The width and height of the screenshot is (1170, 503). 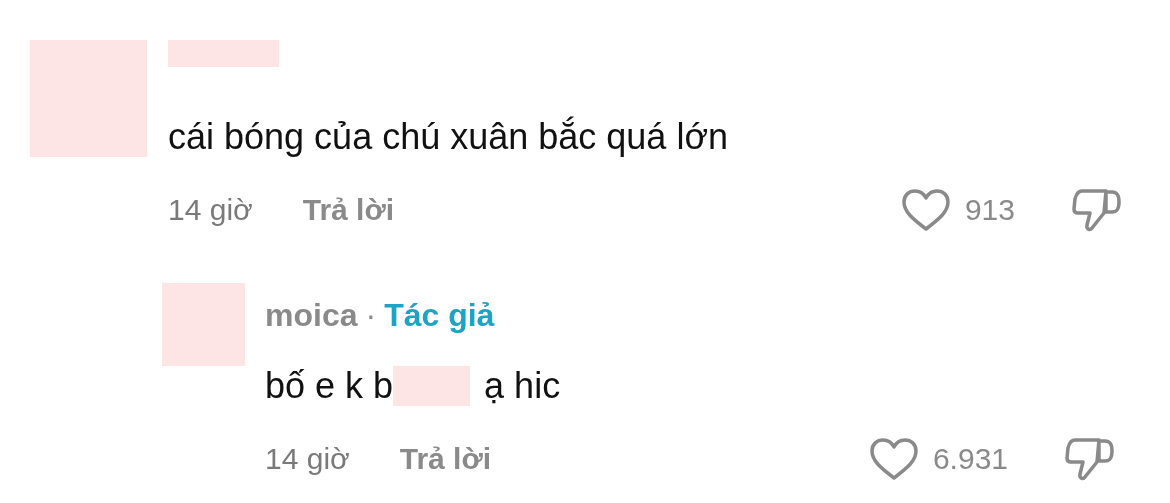 I want to click on comment-text: ạ hic, so click(x=522, y=386).